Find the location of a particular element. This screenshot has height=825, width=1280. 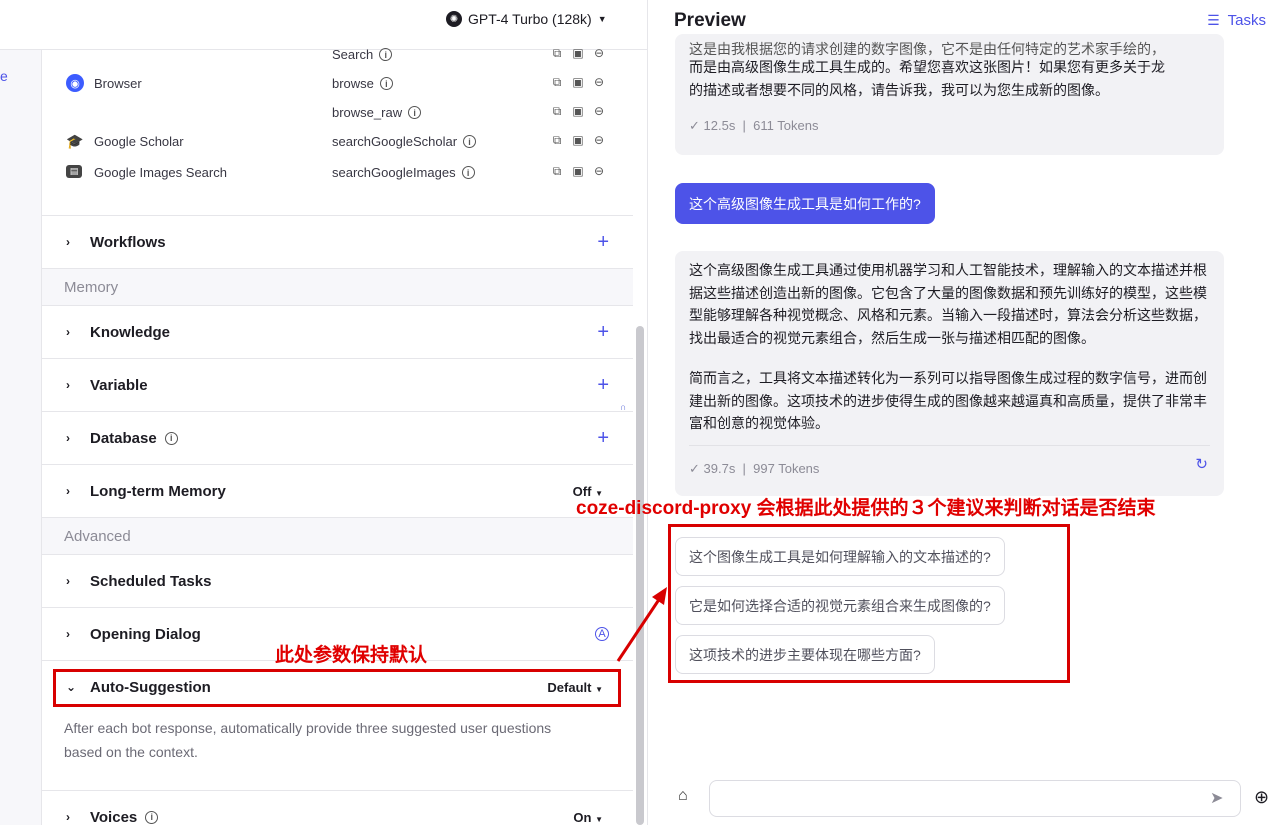

openai-icon: ✺ is located at coordinates (454, 19).